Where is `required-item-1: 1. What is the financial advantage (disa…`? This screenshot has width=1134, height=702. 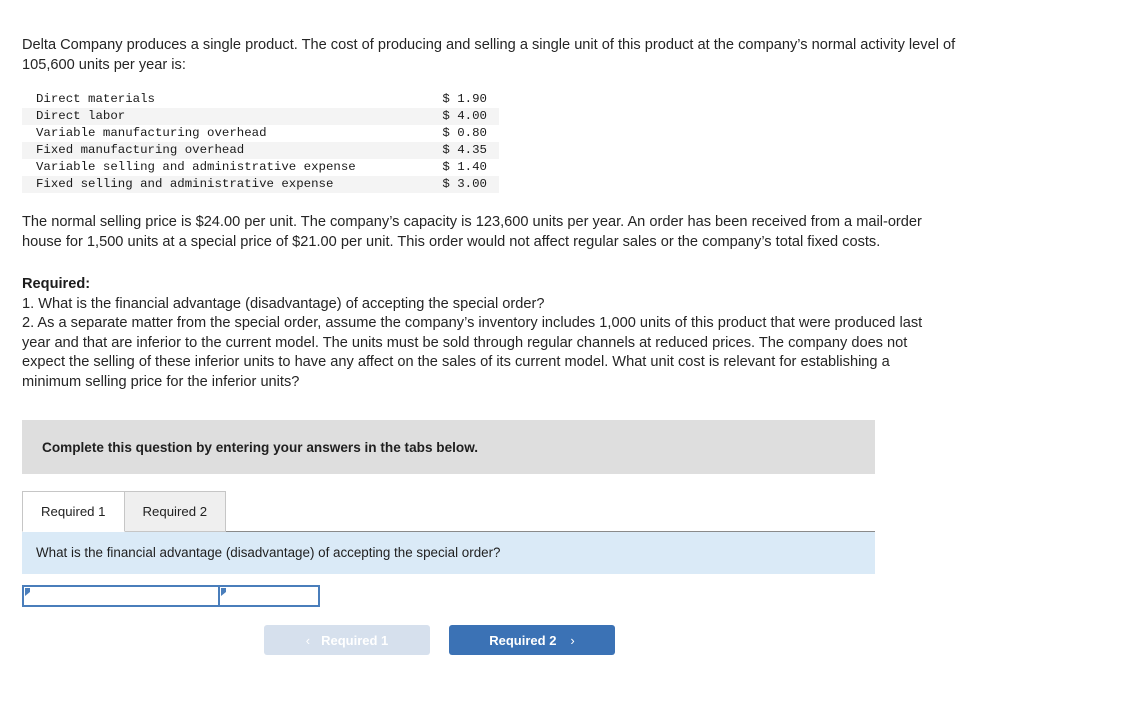 required-item-1: 1. What is the financial advantage (disa… is located at coordinates (283, 303).